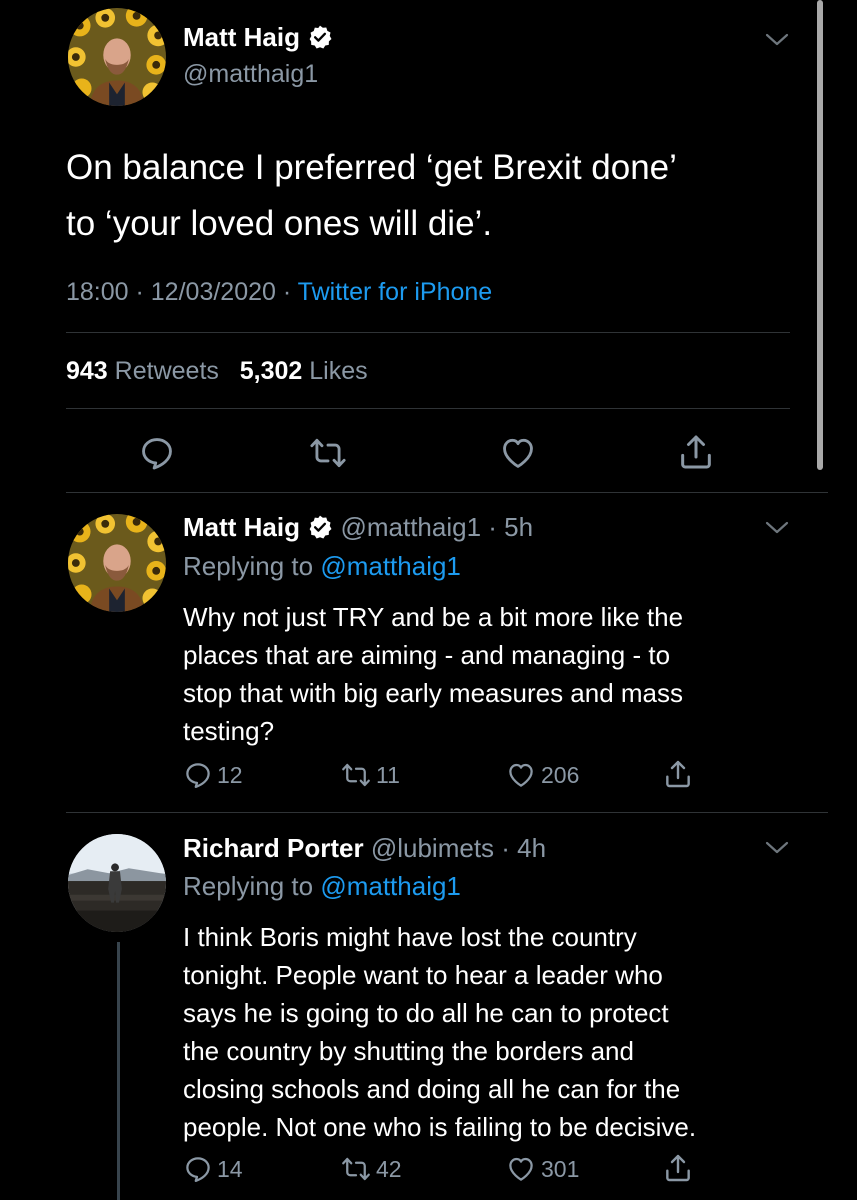  What do you see at coordinates (388, 774) in the screenshot?
I see `retweet-count: 11` at bounding box center [388, 774].